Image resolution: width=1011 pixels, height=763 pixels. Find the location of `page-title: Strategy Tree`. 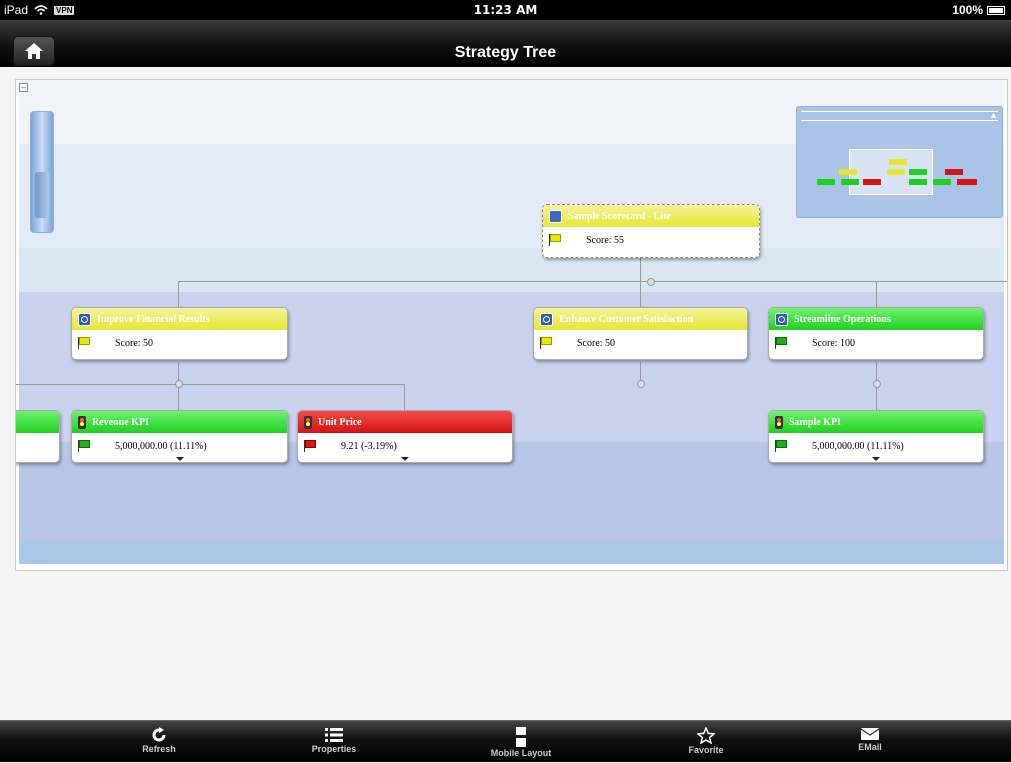

page-title: Strategy Tree is located at coordinates (505, 52).